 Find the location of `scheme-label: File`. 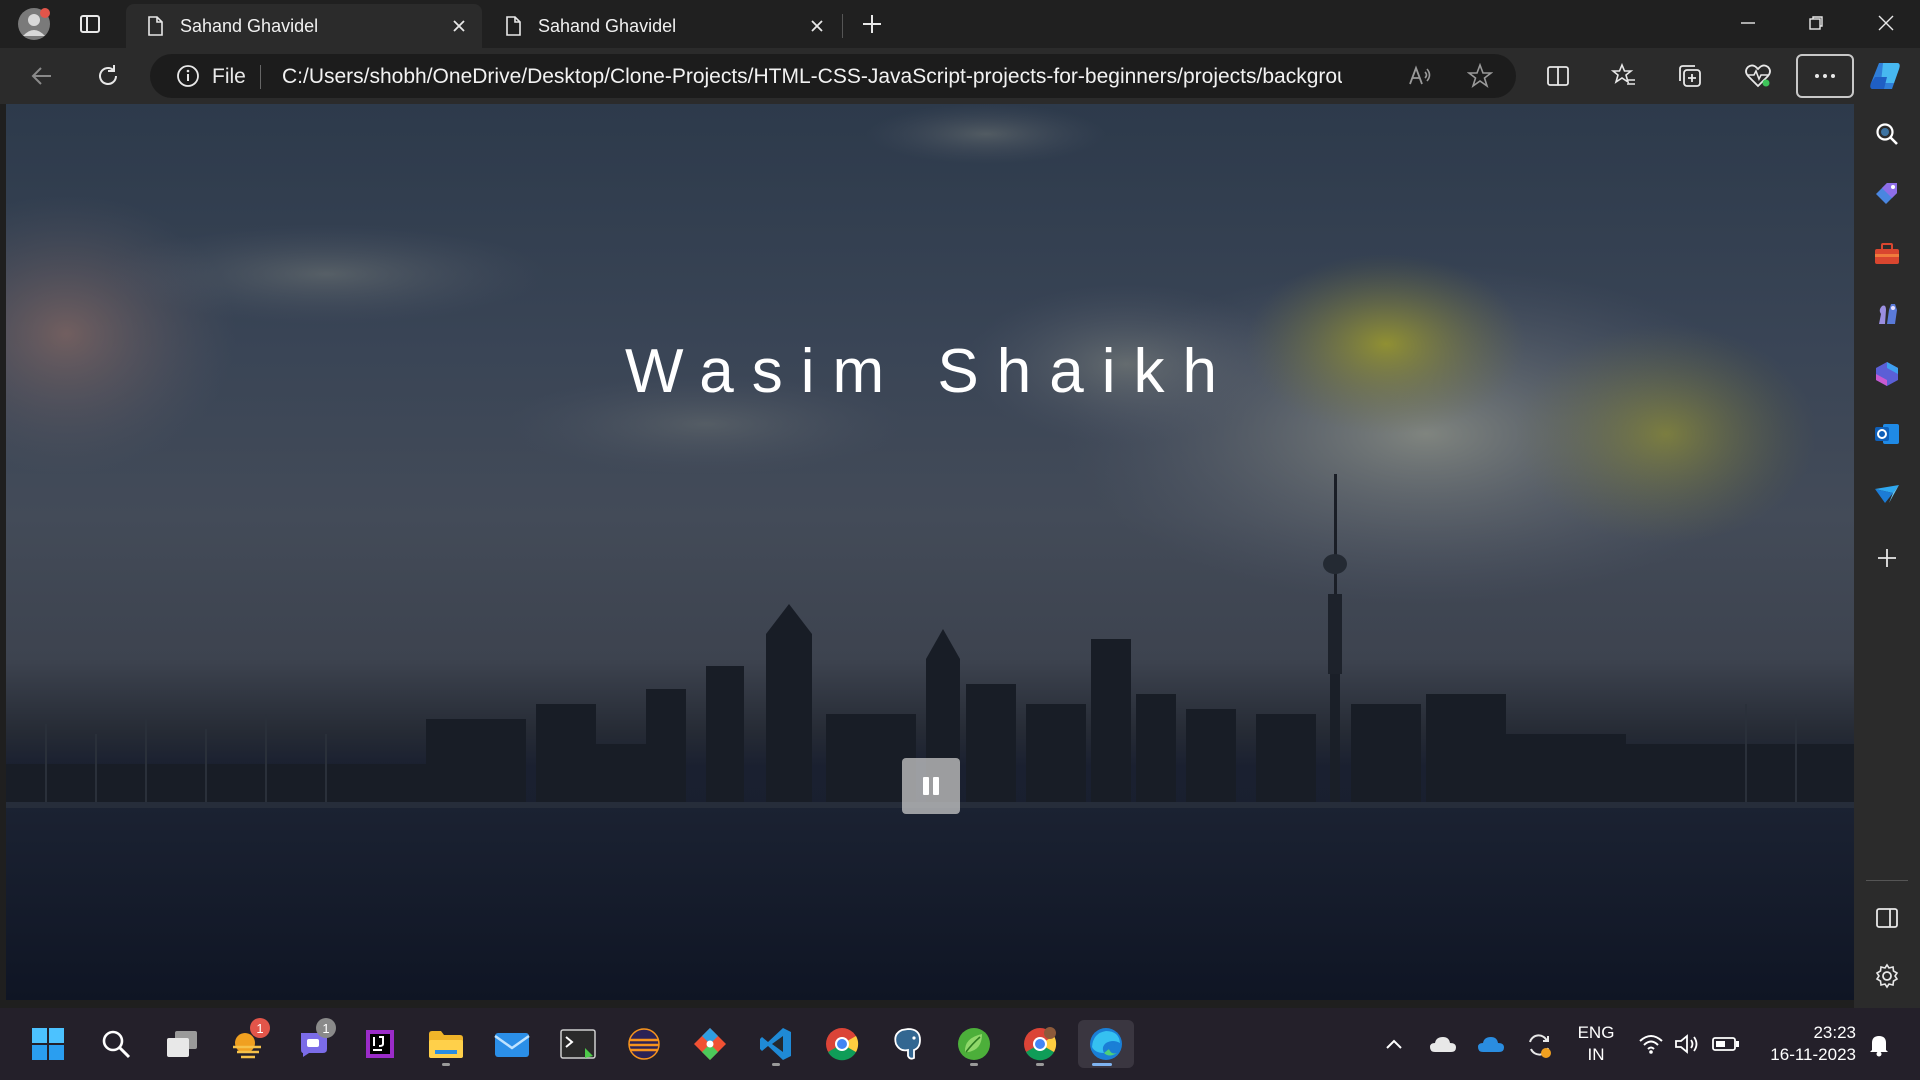

scheme-label: File is located at coordinates (229, 76).